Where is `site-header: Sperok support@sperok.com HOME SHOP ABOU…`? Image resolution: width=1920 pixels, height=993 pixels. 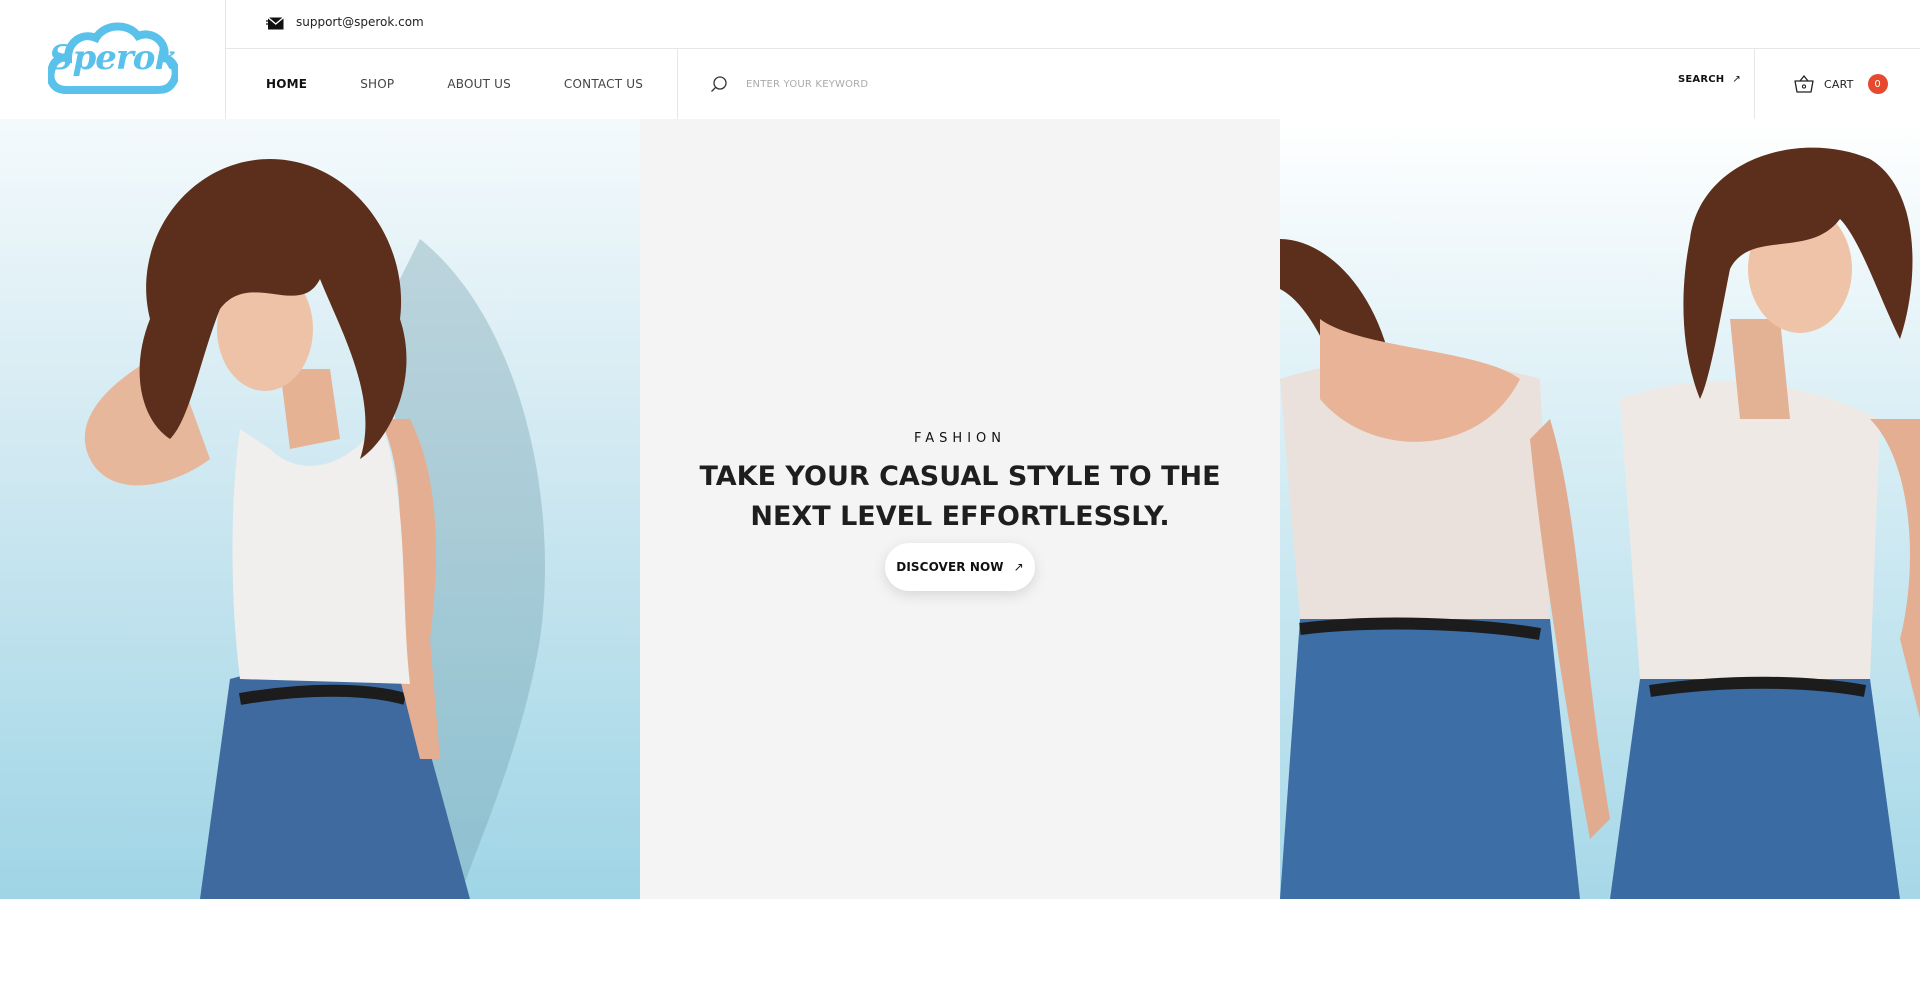 site-header: Sperok support@sperok.com HOME SHOP ABOU… is located at coordinates (960, 59).